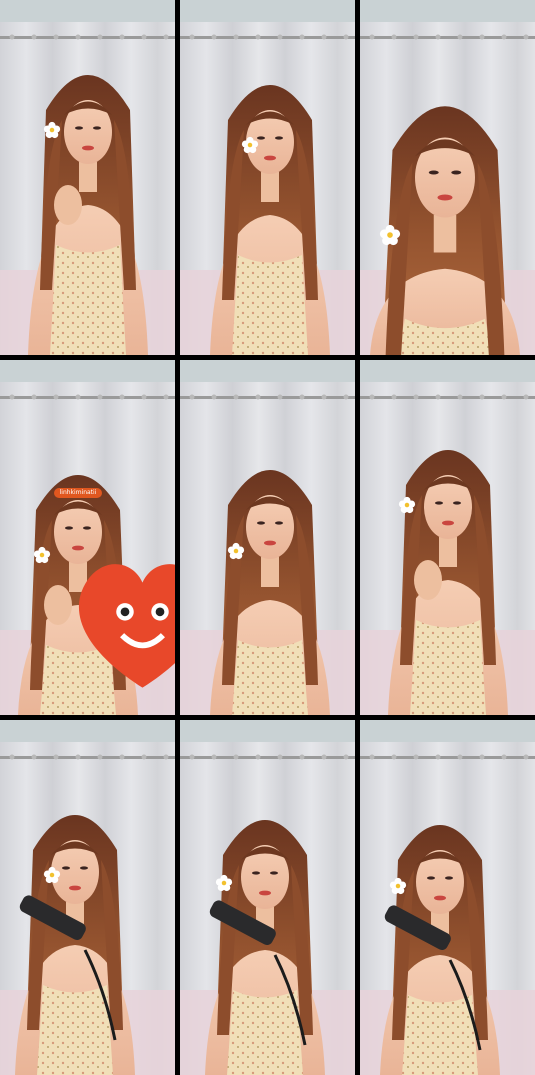  What do you see at coordinates (126, 626) in the screenshot?
I see `heart-emoji-icon` at bounding box center [126, 626].